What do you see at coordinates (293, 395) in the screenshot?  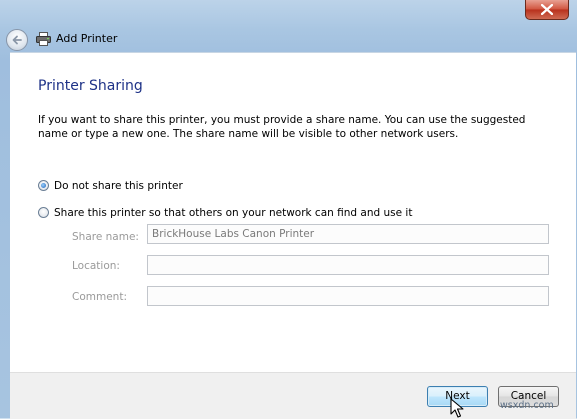 I see `wizard-footer: Next Cancel` at bounding box center [293, 395].